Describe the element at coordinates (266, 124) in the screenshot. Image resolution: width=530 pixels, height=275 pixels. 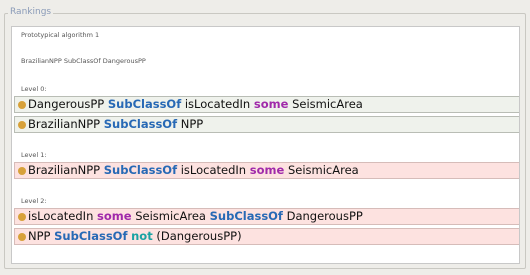
I see `axiom-row: BrazilianNPP SubClassOf NPP` at that location.